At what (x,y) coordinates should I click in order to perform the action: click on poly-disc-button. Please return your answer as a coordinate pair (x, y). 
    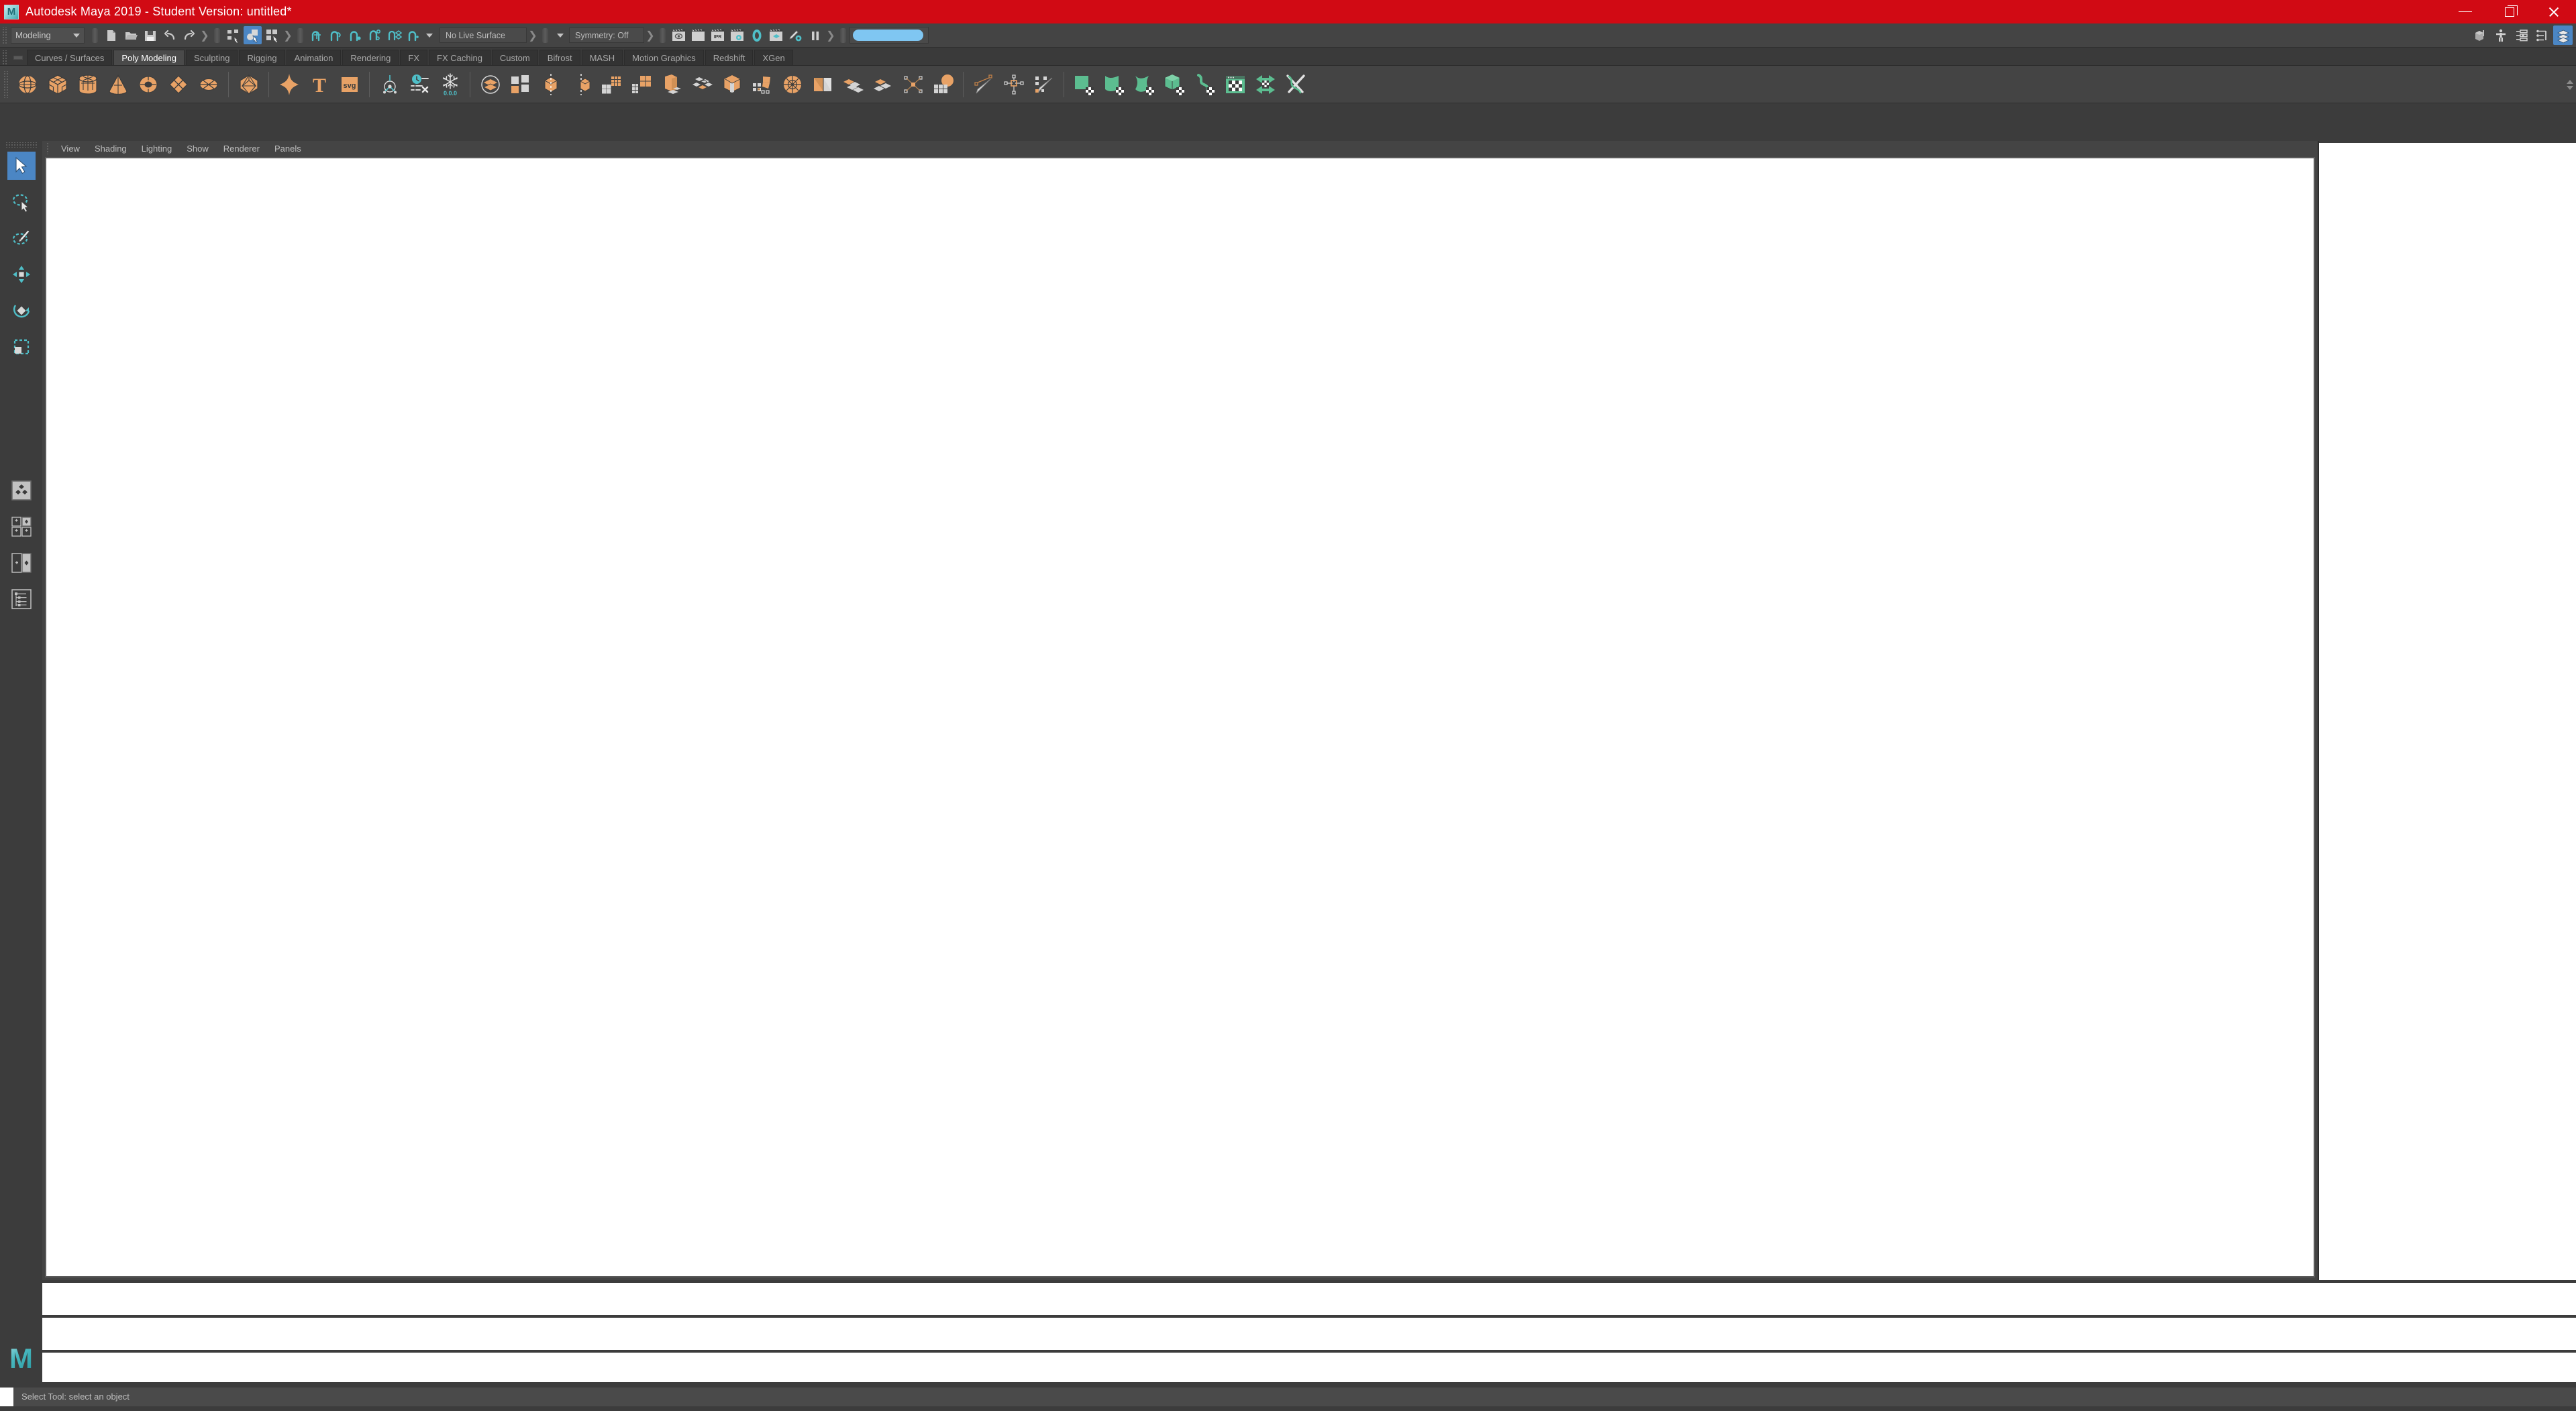
    Looking at the image, I should click on (208, 85).